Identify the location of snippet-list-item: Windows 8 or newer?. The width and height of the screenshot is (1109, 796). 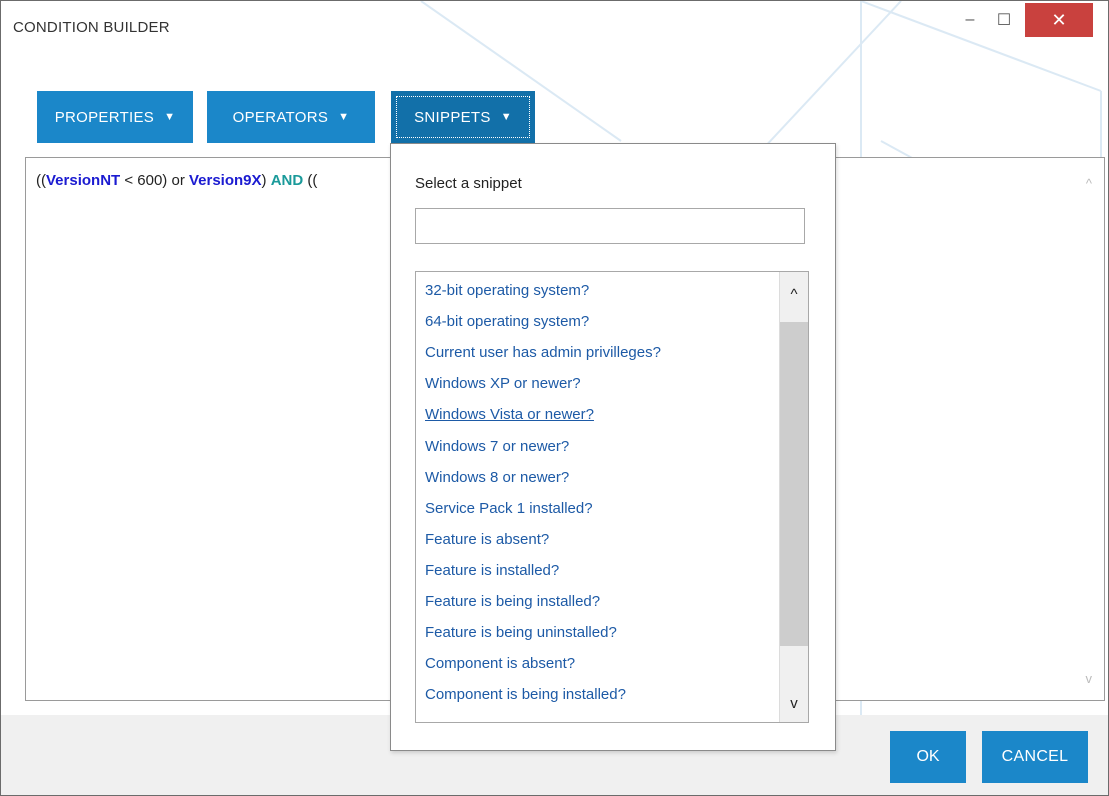
(497, 477).